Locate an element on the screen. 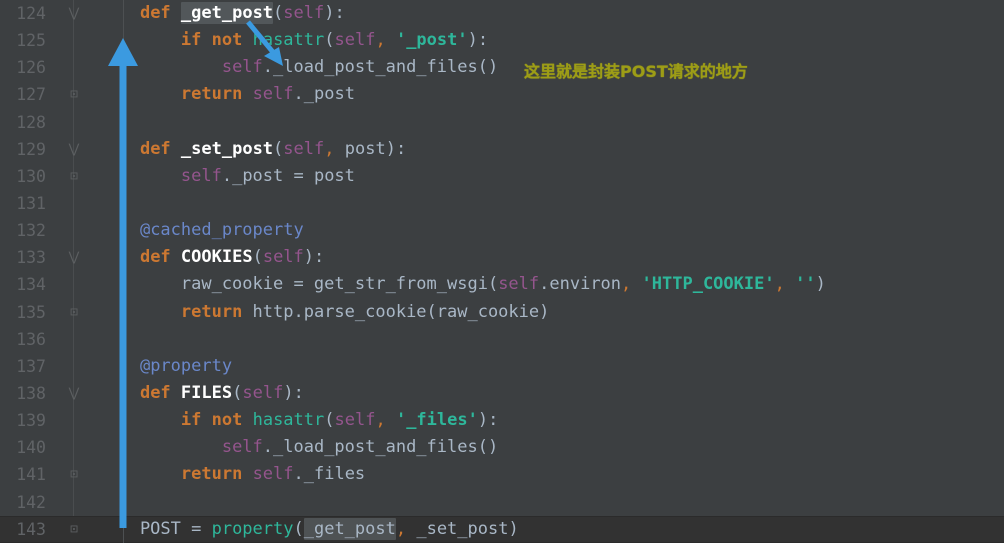 The height and width of the screenshot is (543, 1004). line-number: 125 is located at coordinates (31, 41).